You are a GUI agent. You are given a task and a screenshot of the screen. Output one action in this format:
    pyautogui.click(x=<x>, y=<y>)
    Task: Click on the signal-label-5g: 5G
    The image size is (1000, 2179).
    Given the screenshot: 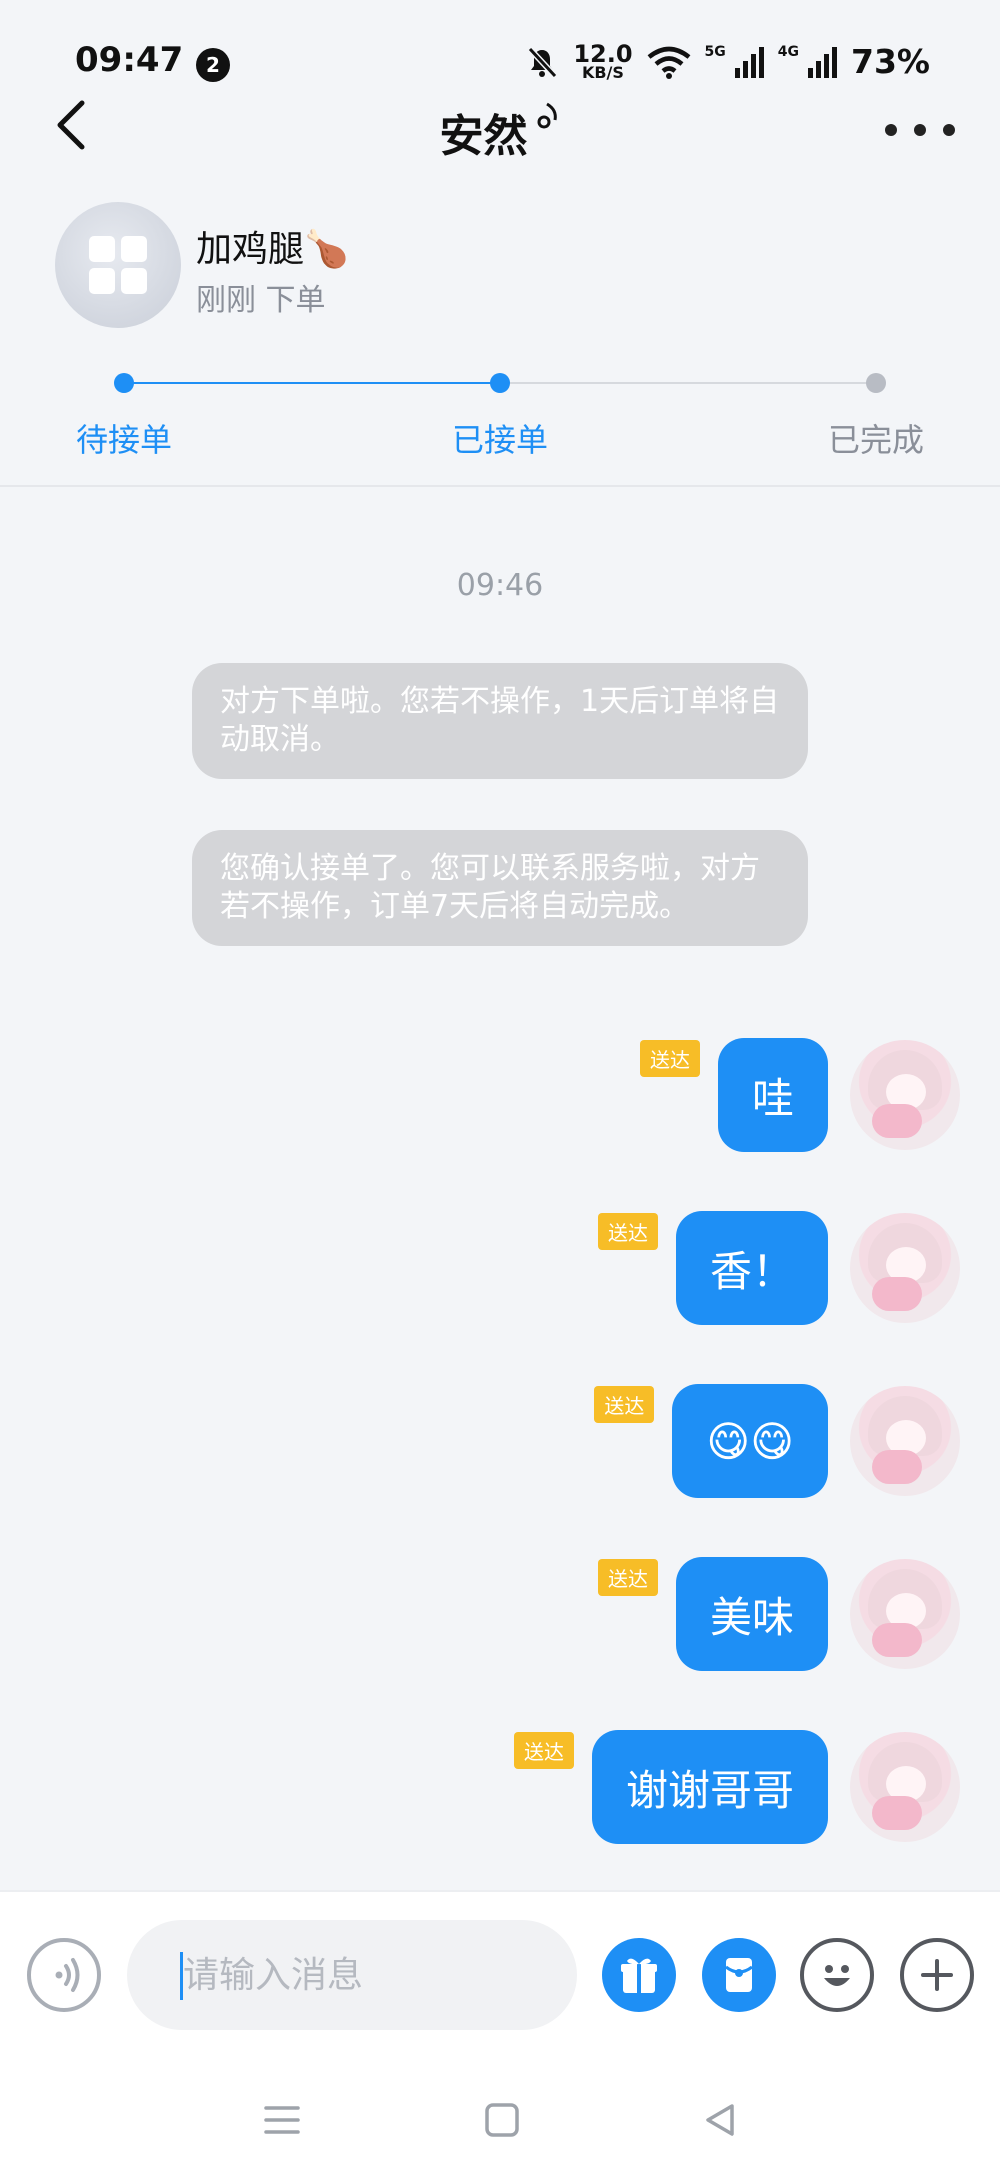 What is the action you would take?
    pyautogui.click(x=715, y=51)
    